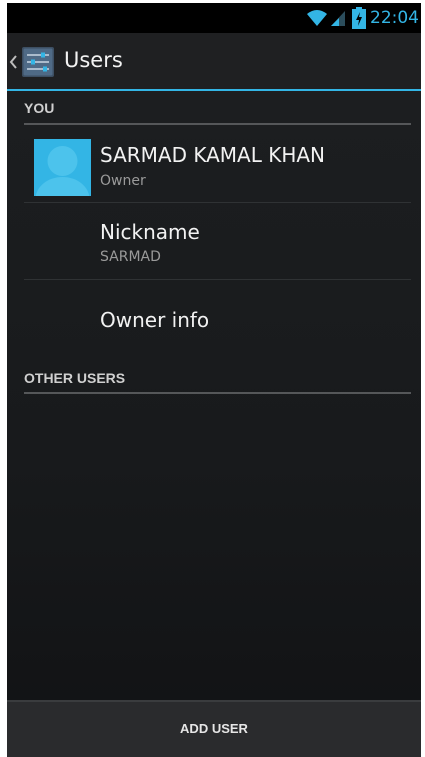 Image resolution: width=425 pixels, height=757 pixels. Describe the element at coordinates (130, 257) in the screenshot. I see `nickname-value: SARMAD` at that location.